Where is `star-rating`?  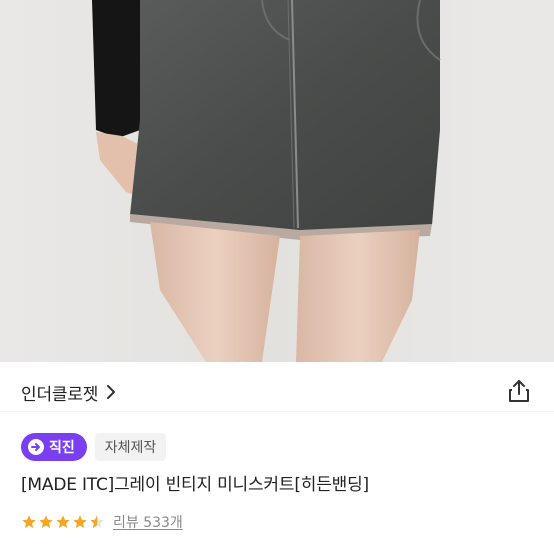 star-rating is located at coordinates (63, 522).